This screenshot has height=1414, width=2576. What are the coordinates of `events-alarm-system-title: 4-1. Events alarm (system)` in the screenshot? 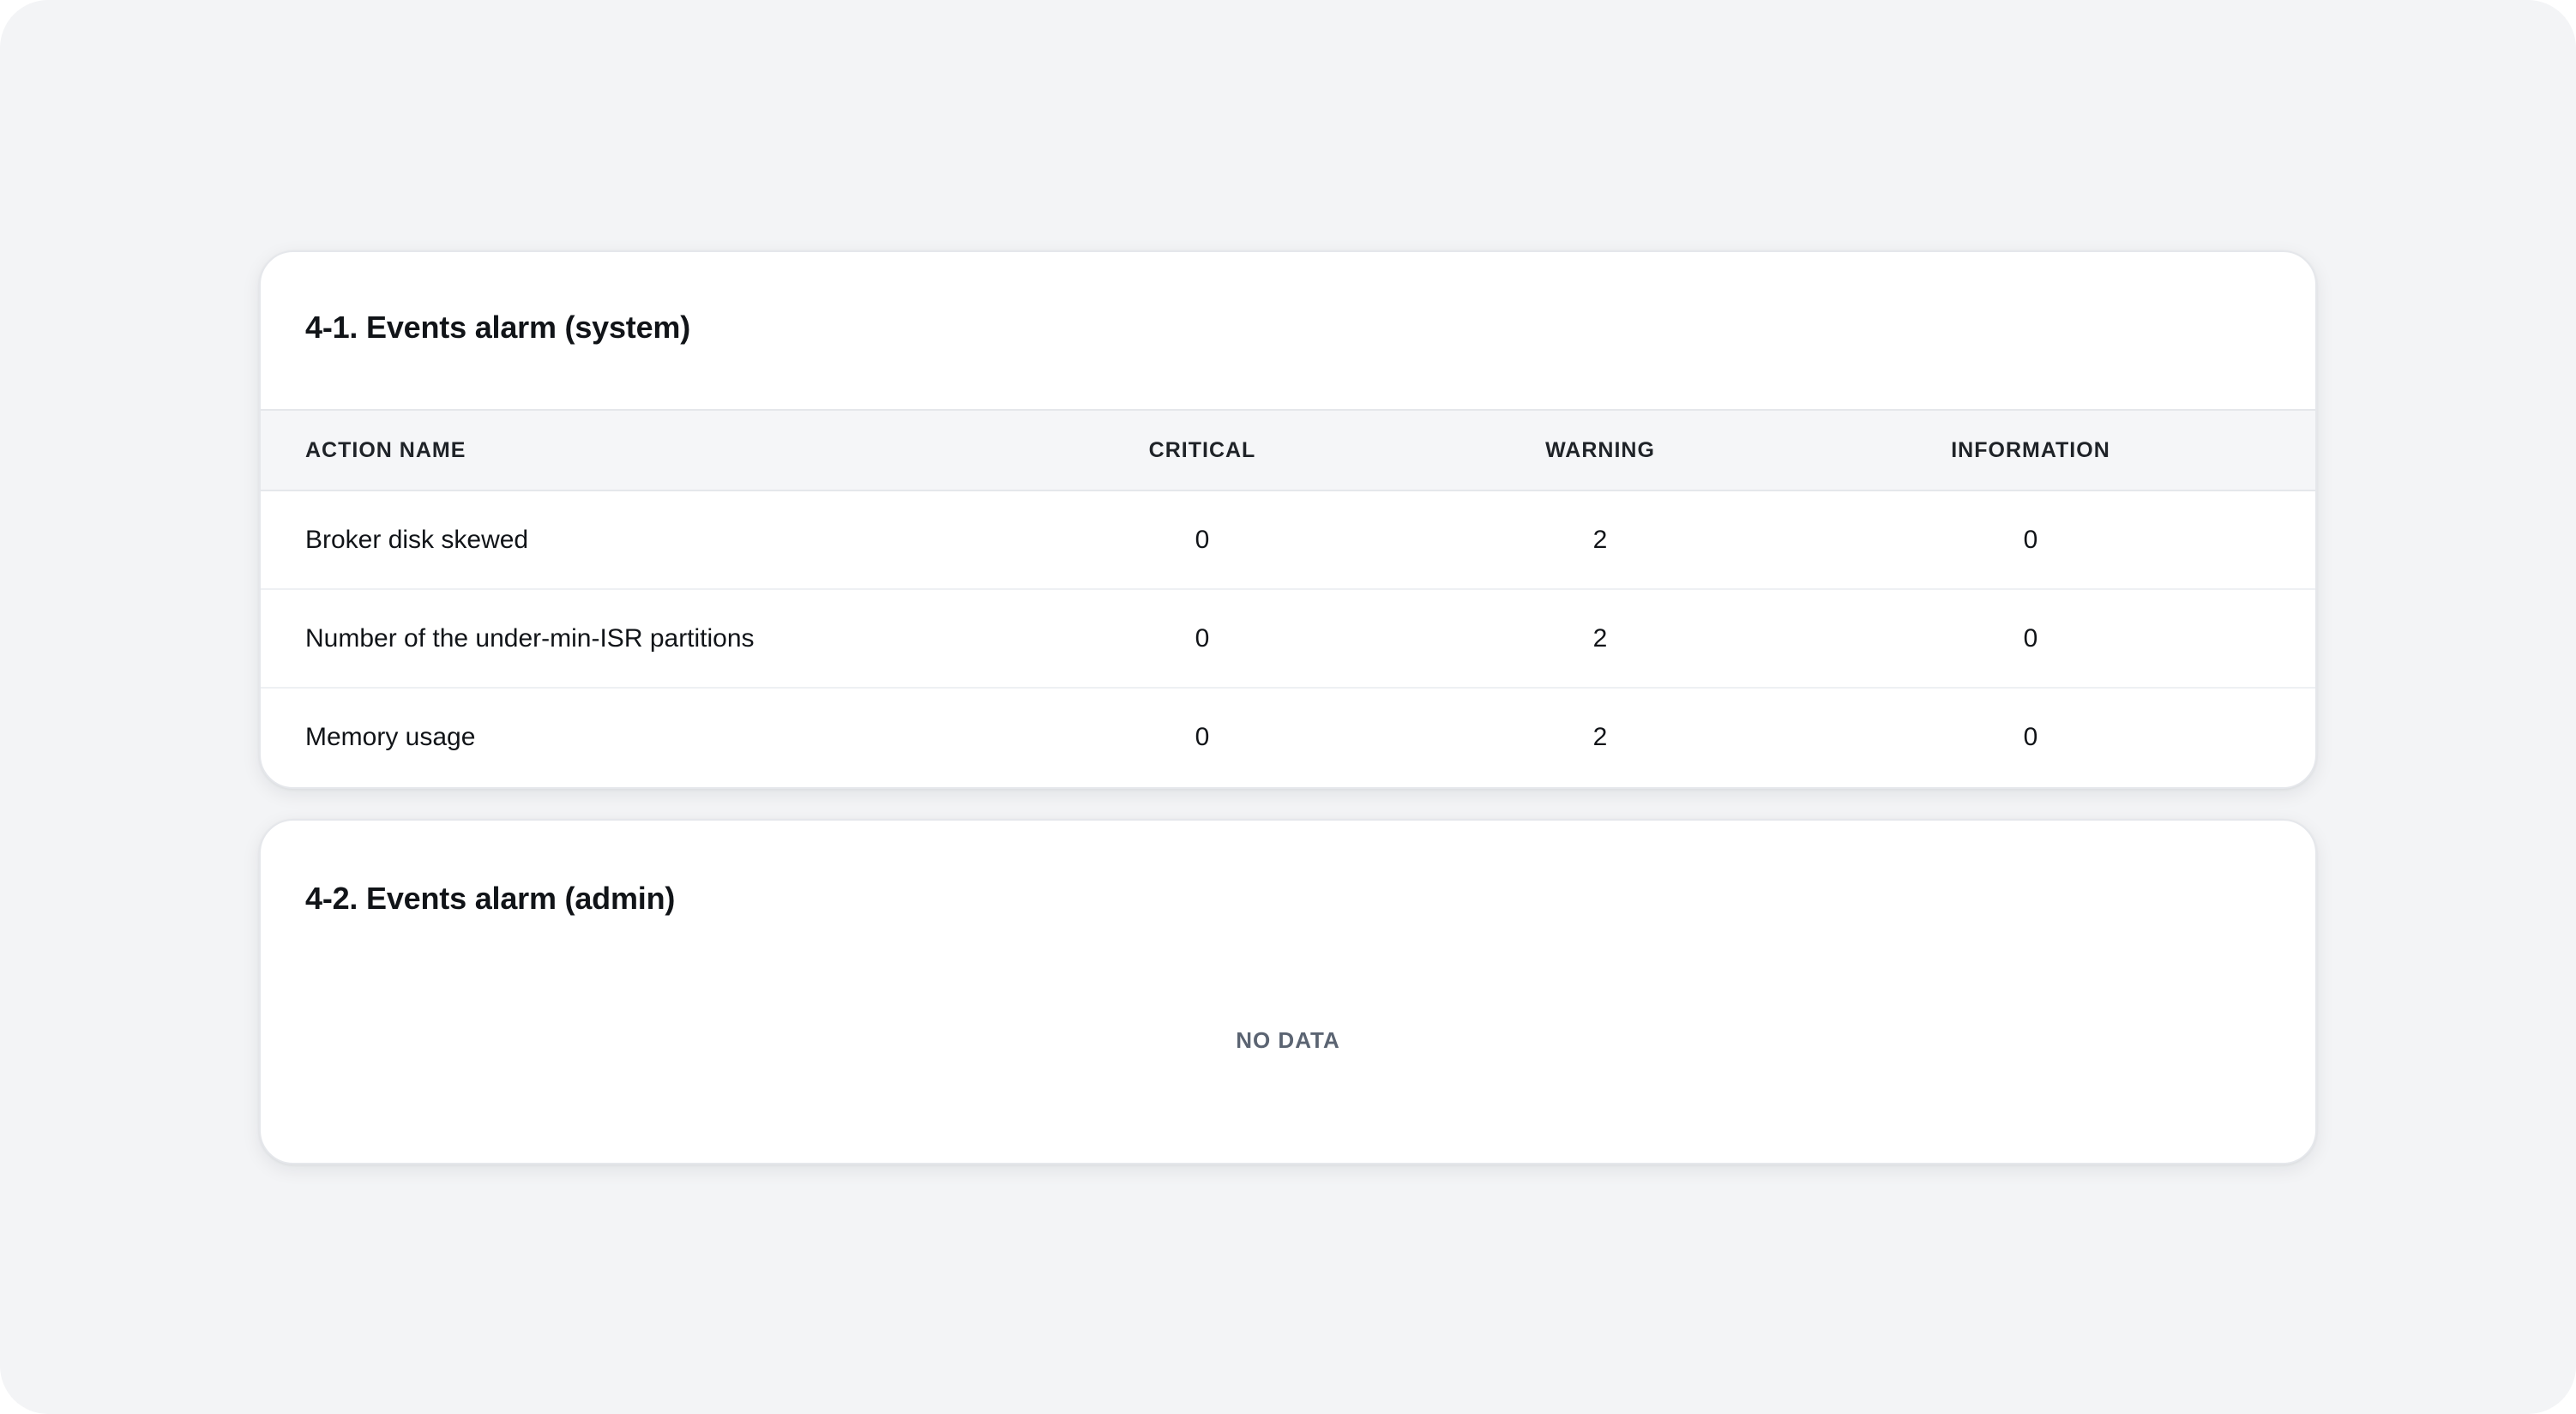 It's located at (498, 327).